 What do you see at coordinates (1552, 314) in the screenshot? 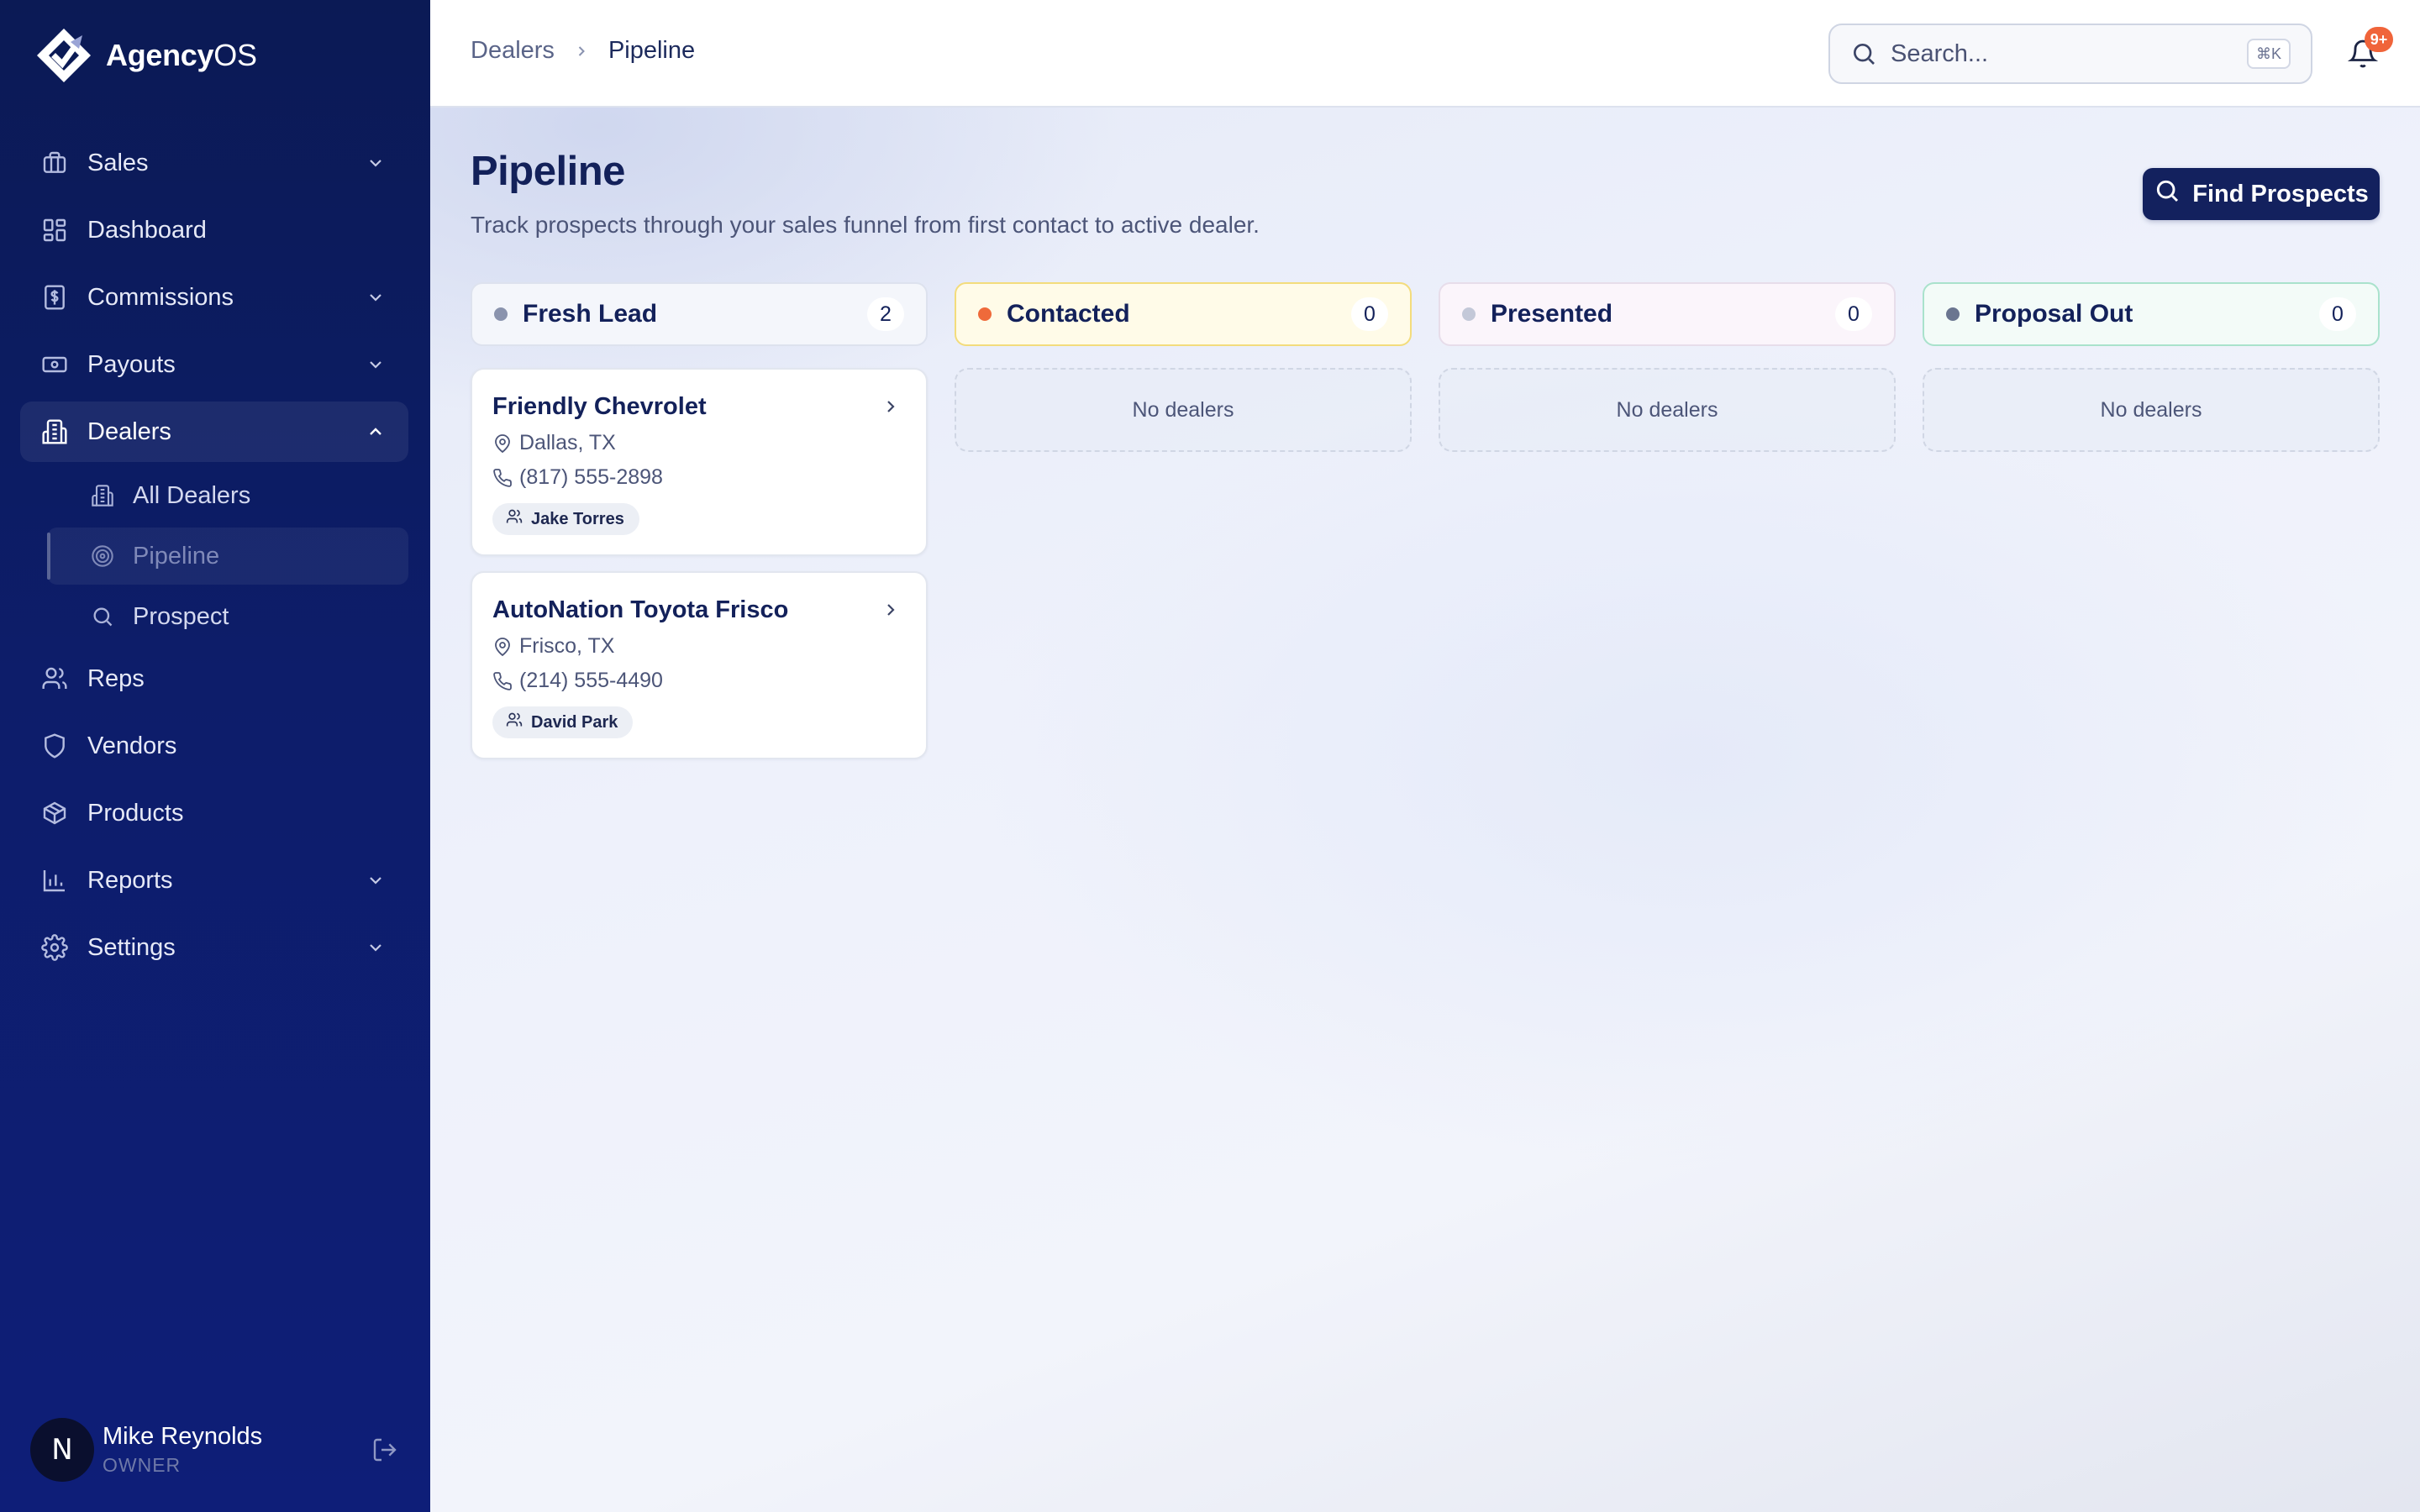
I see `column-title: Presented` at bounding box center [1552, 314].